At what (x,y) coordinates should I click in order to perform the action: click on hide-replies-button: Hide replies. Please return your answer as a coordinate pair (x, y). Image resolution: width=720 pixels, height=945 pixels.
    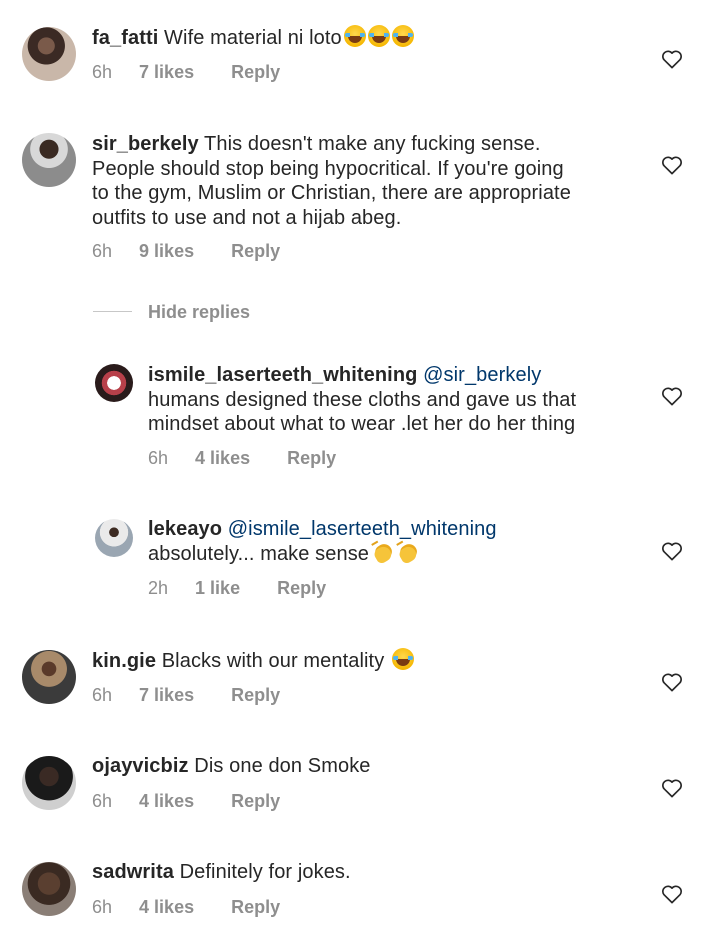
    Looking at the image, I should click on (199, 312).